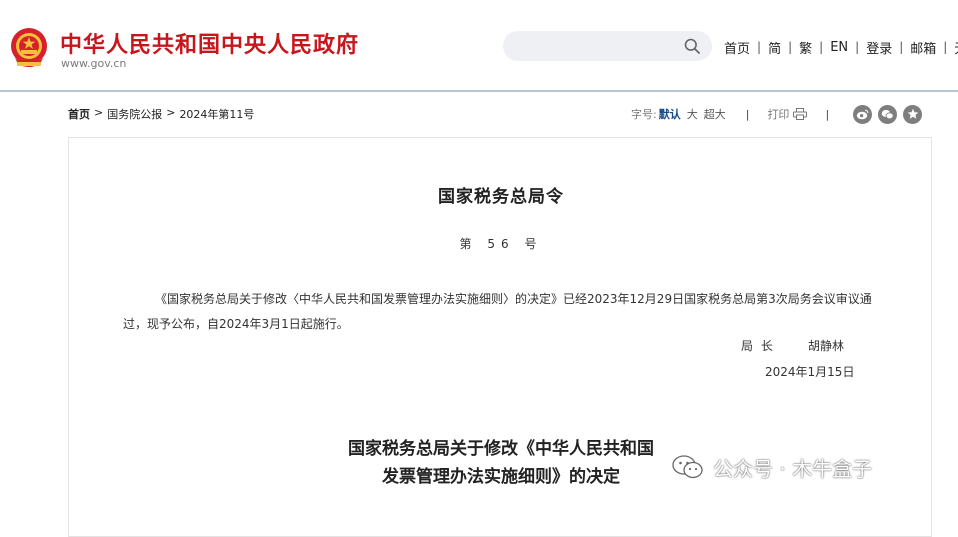 The image size is (958, 537). What do you see at coordinates (888, 114) in the screenshot?
I see `wechat-icon` at bounding box center [888, 114].